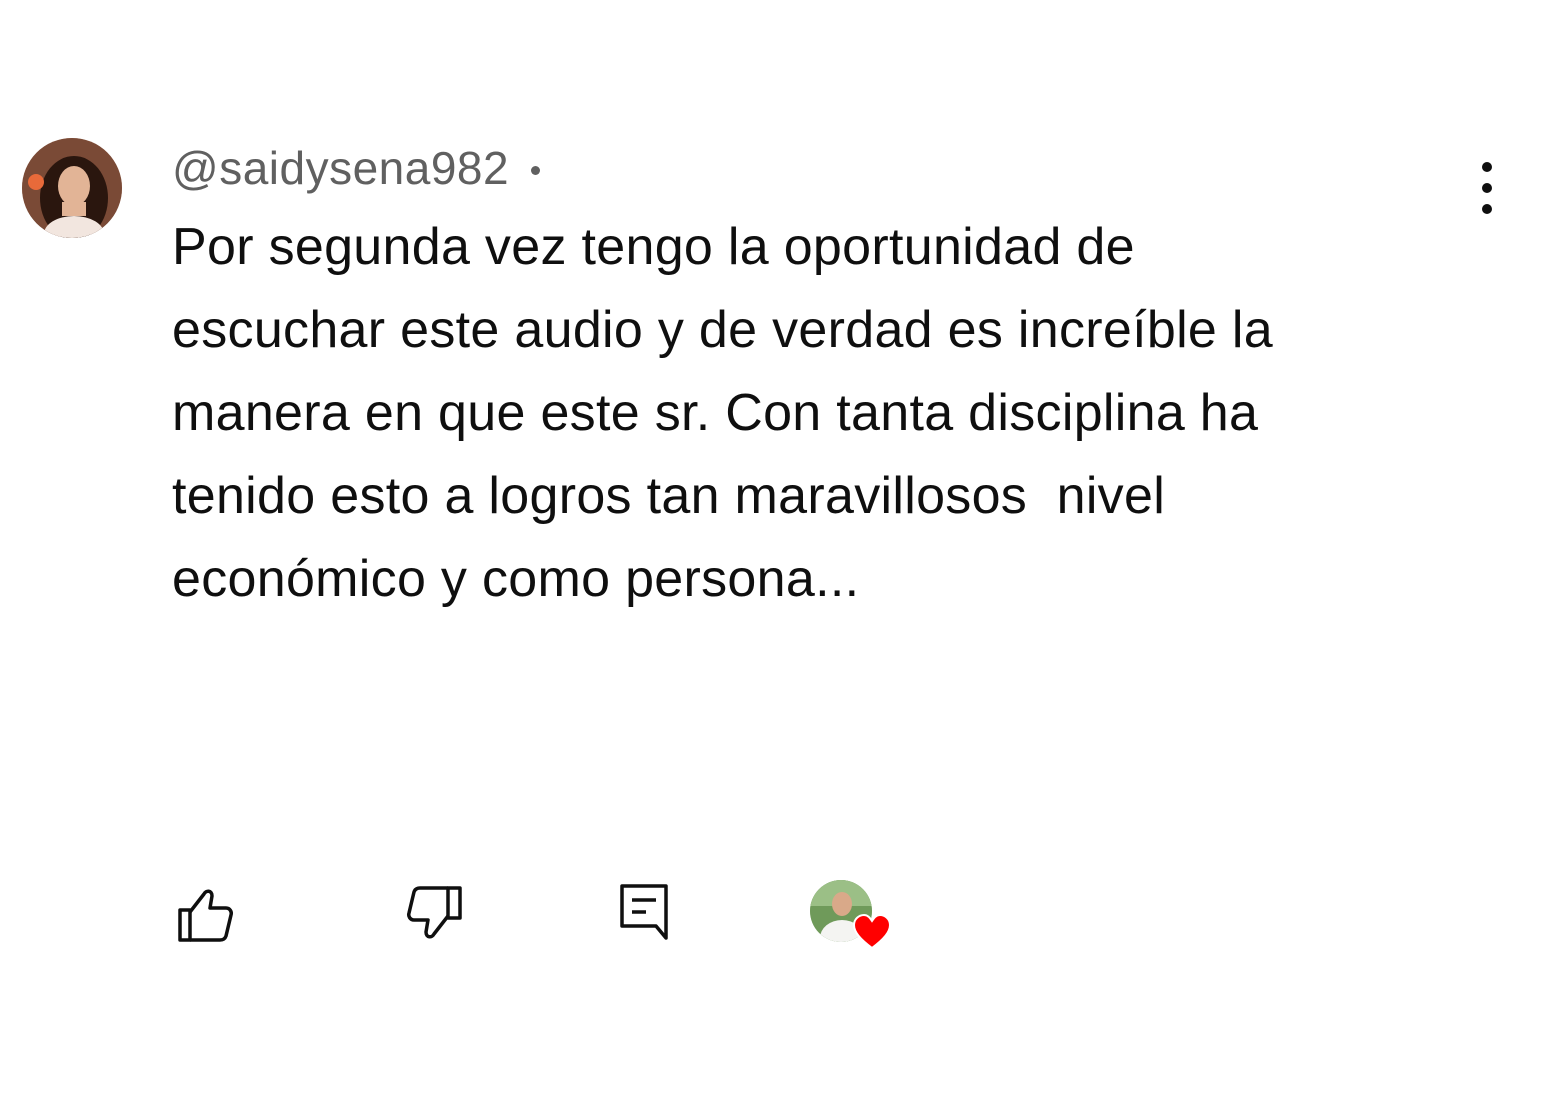 The height and width of the screenshot is (1108, 1554). Describe the element at coordinates (777, 920) in the screenshot. I see `comment-actions` at that location.